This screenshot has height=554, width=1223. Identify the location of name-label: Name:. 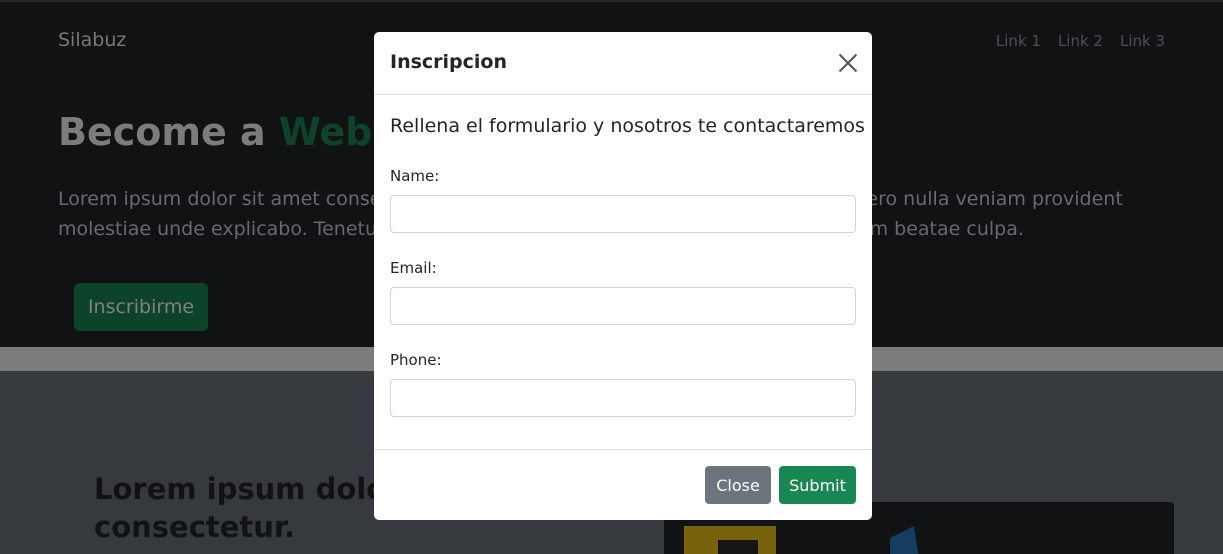
(415, 176).